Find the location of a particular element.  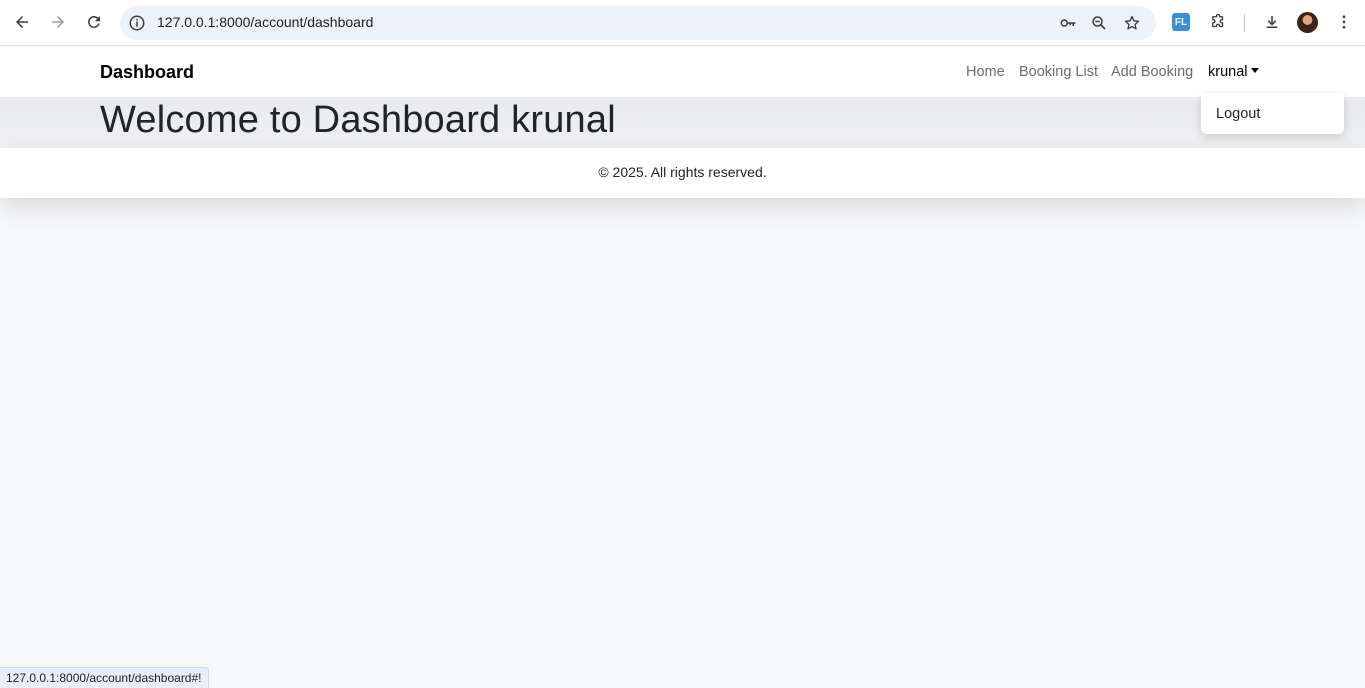

forward-button is located at coordinates (58, 22).